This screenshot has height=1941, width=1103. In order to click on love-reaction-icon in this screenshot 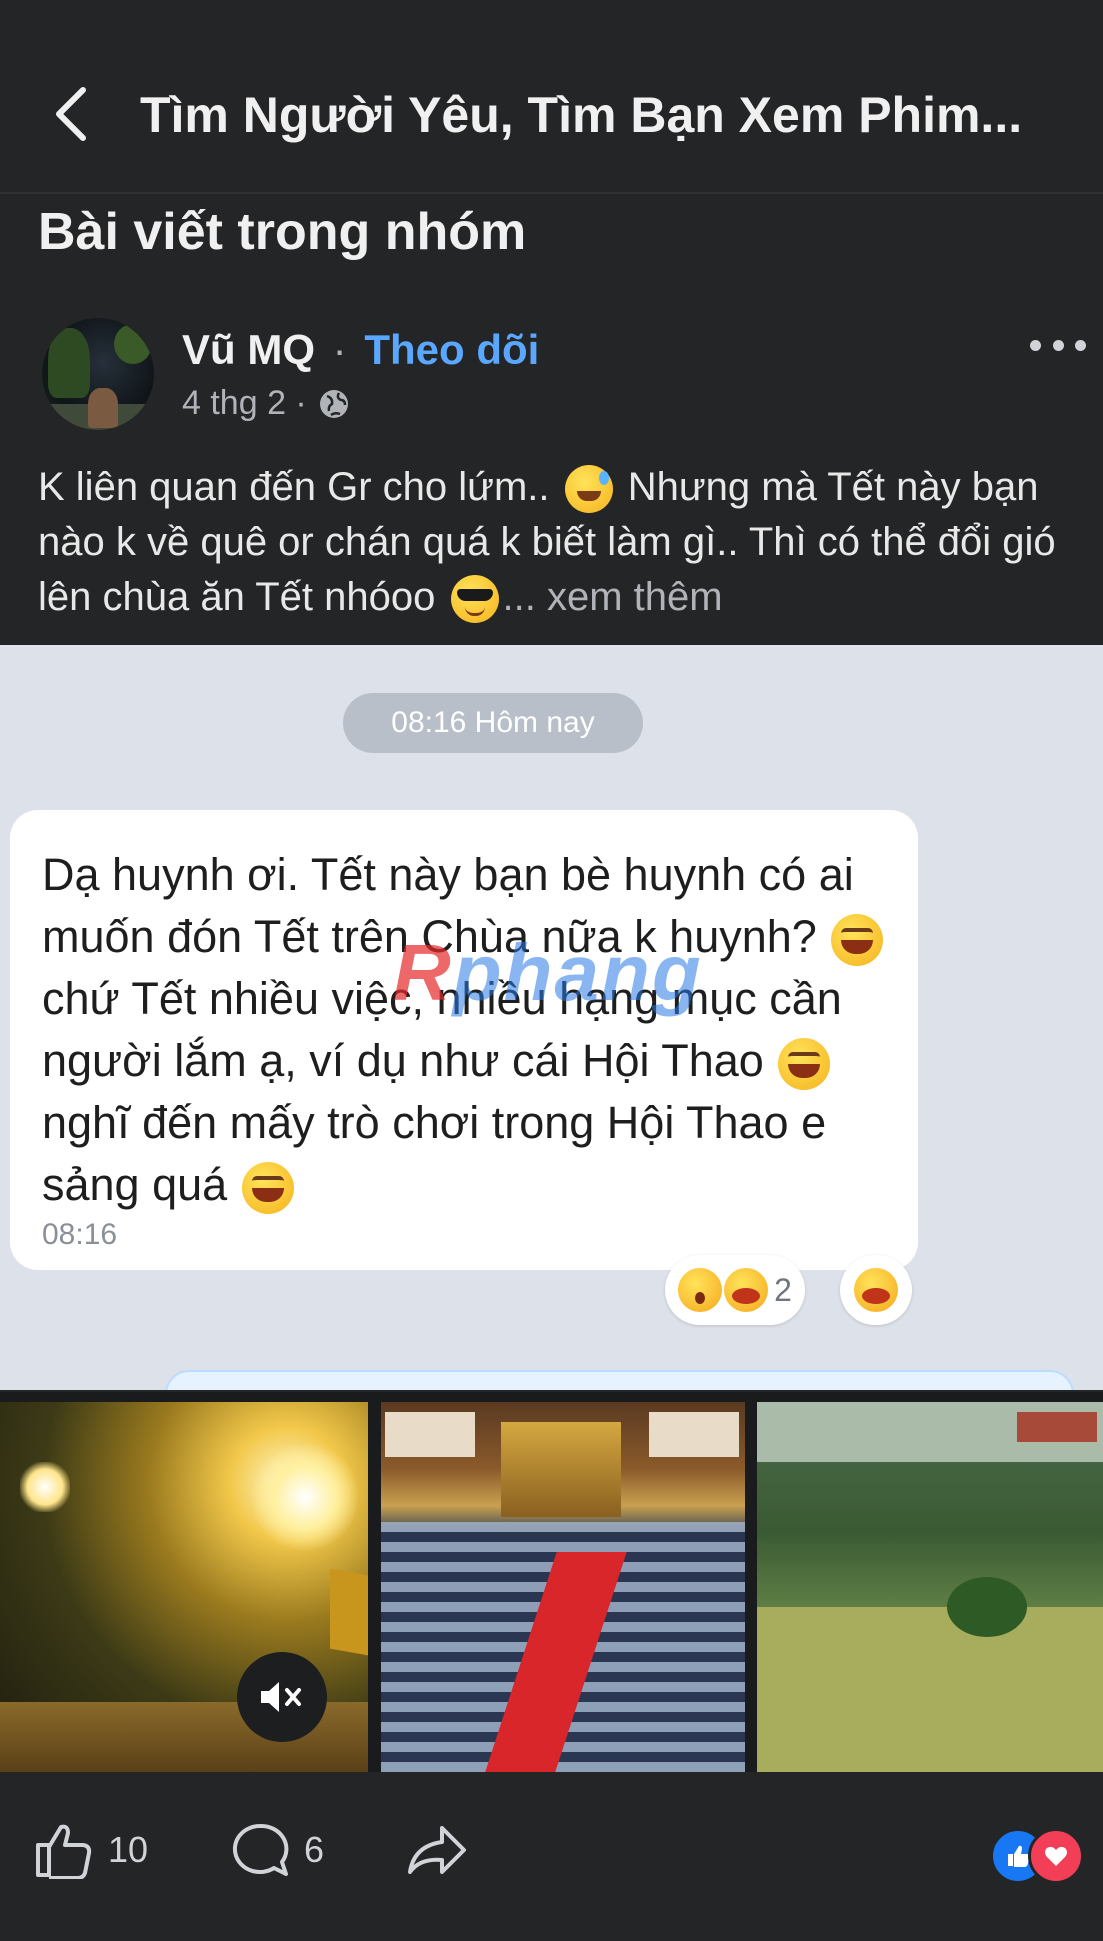, I will do `click(1056, 1856)`.